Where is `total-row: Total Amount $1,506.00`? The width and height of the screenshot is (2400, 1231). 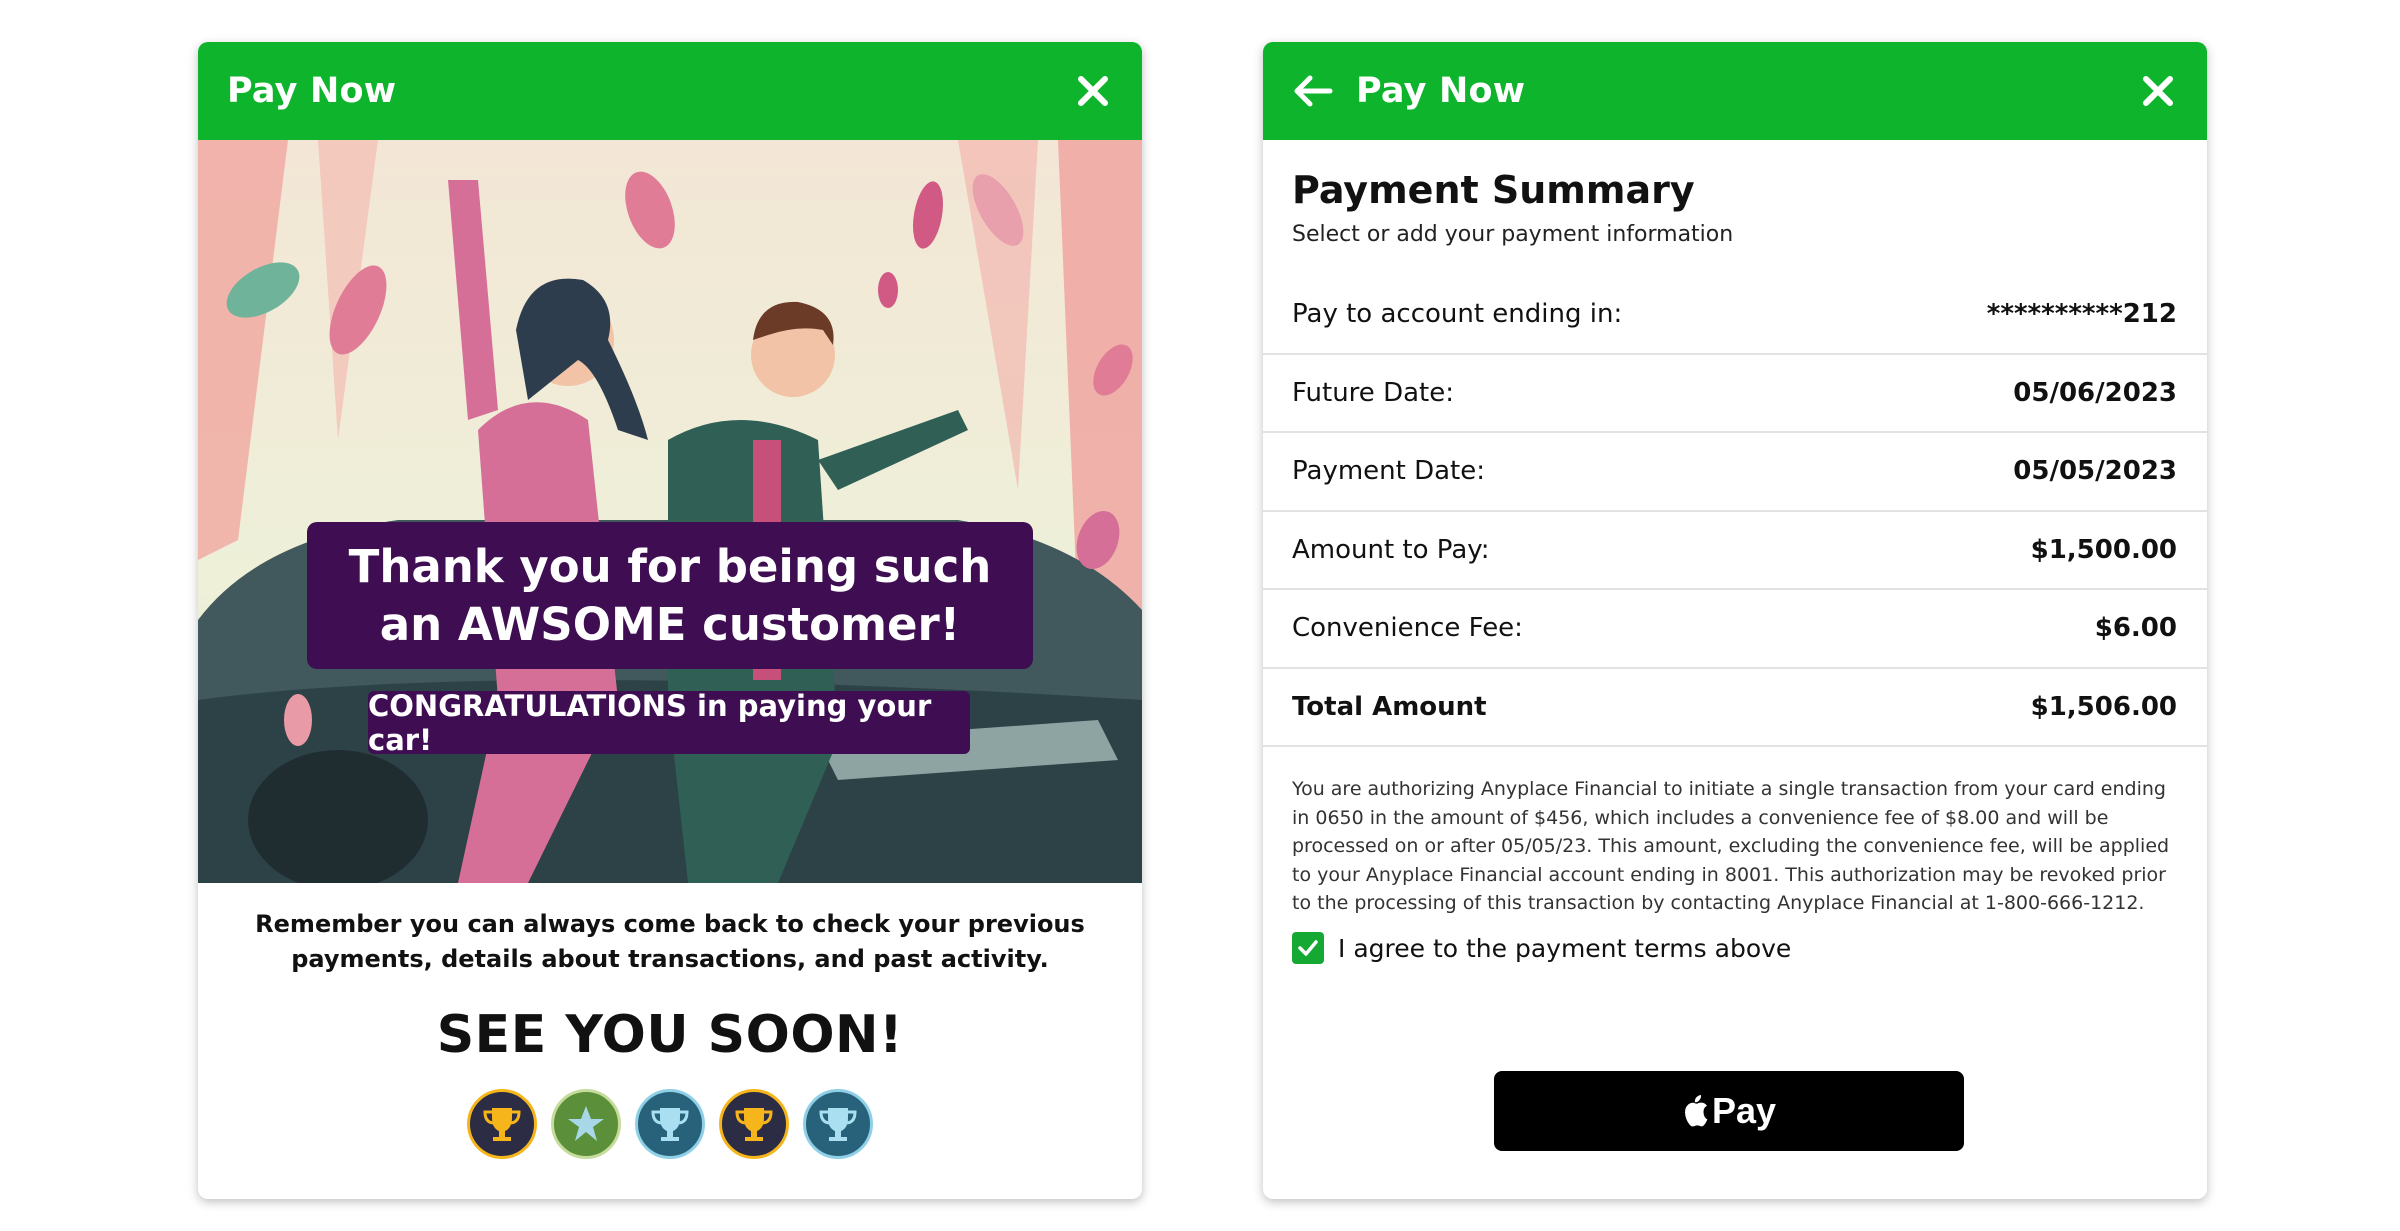 total-row: Total Amount $1,506.00 is located at coordinates (1735, 708).